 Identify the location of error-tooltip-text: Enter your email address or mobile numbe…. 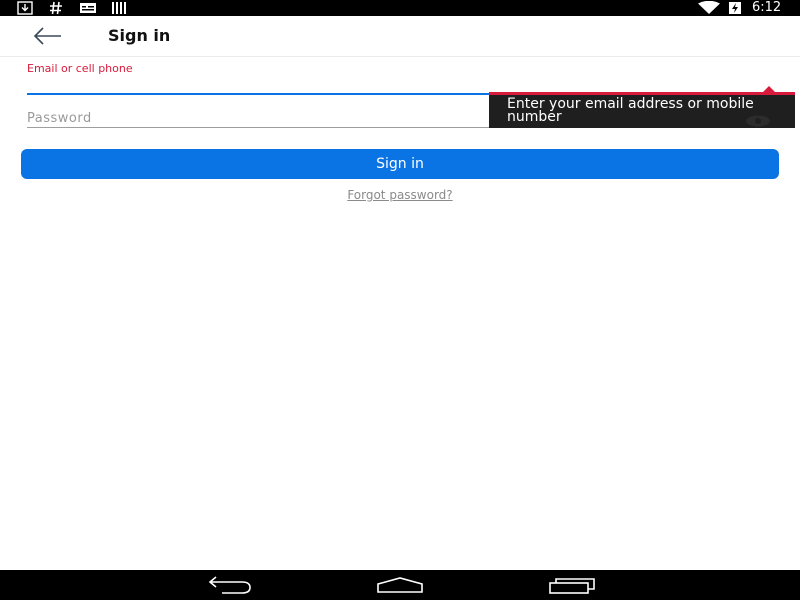
(630, 110).